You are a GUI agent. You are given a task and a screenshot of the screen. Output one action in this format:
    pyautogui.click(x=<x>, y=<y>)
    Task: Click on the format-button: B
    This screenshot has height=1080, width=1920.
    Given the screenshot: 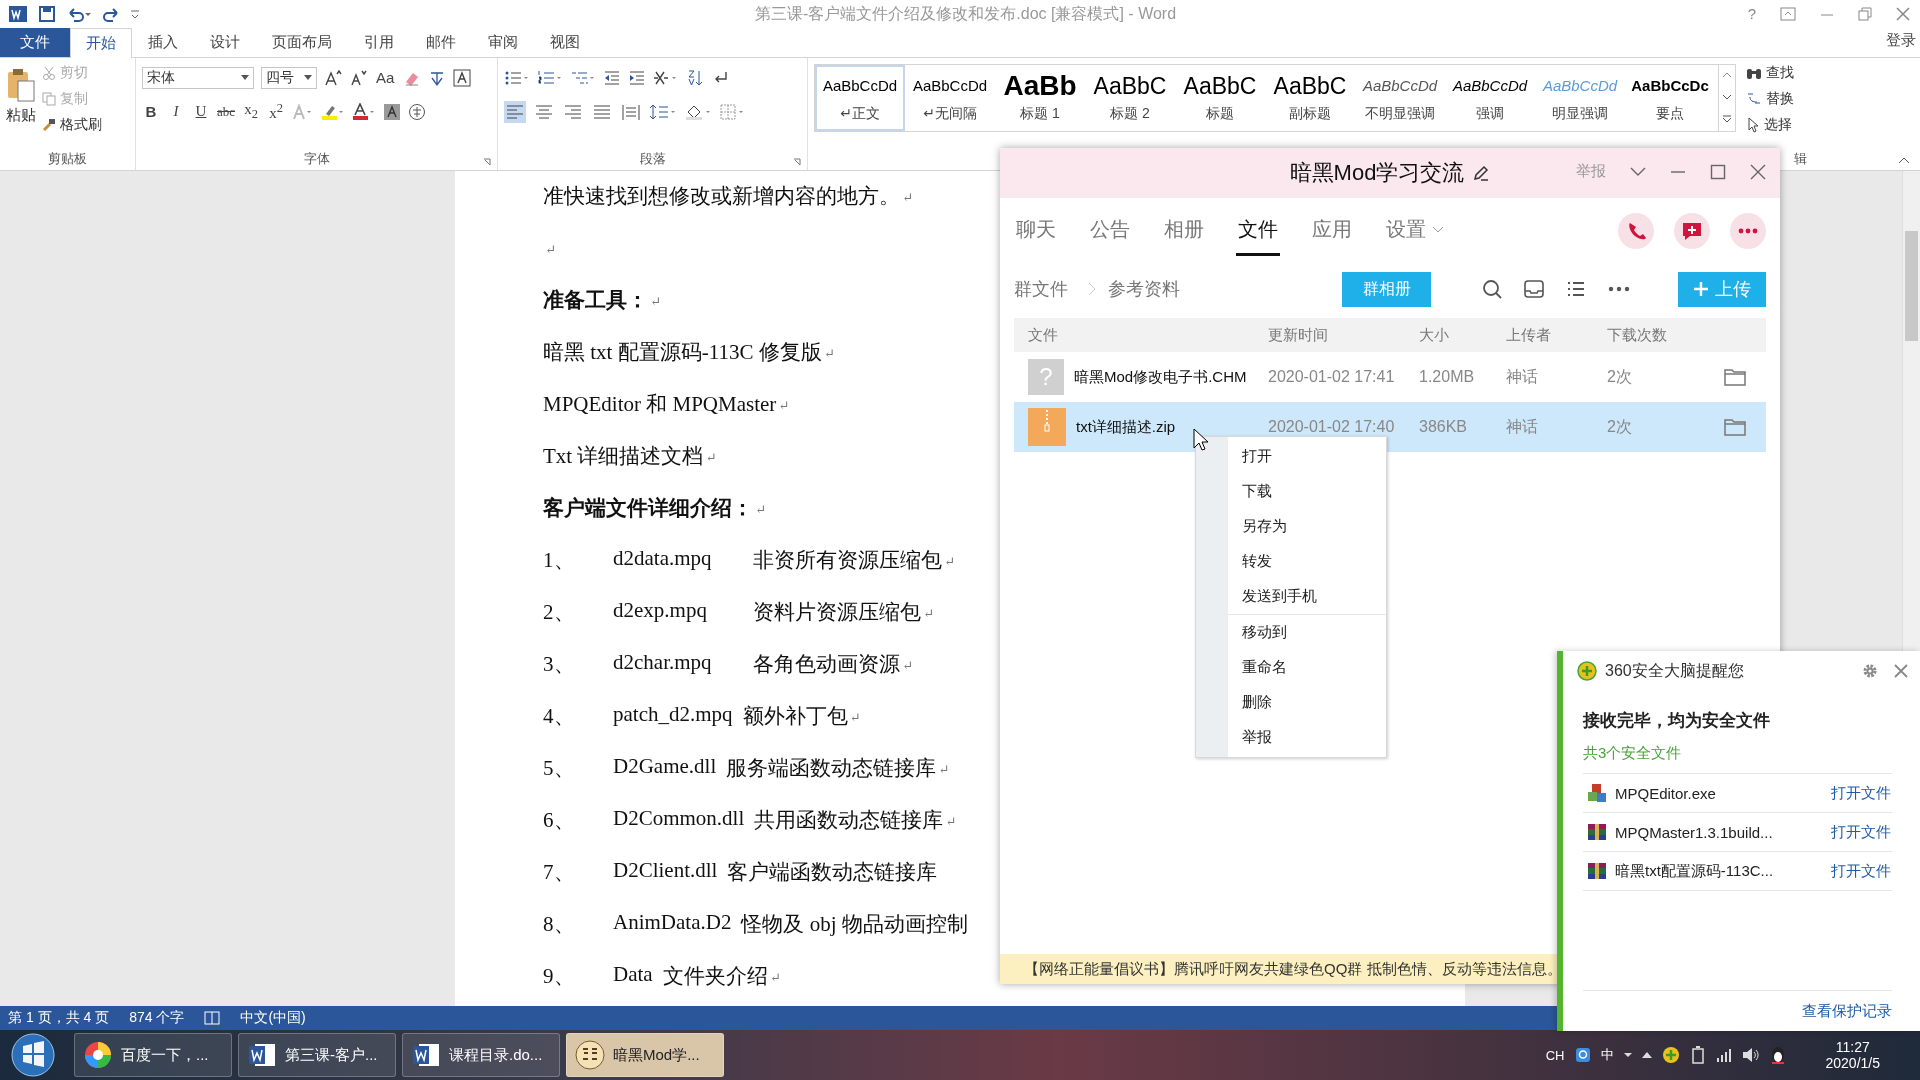 What is the action you would take?
    pyautogui.click(x=151, y=112)
    